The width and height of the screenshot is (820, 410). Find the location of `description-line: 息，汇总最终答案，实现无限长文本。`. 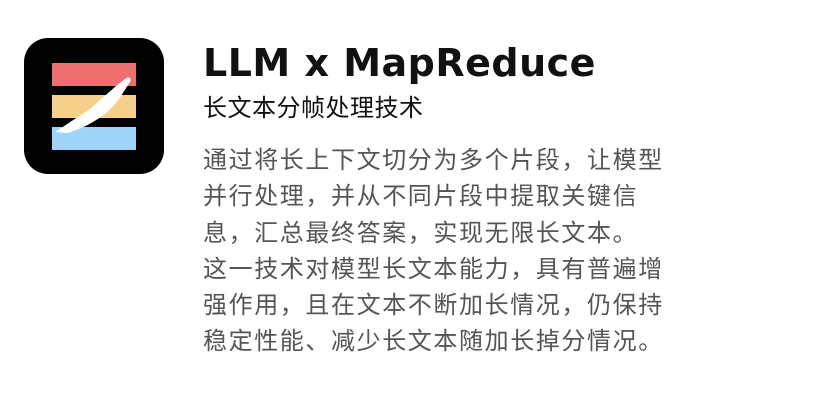

description-line: 息，汇总最终答案，实现无限长文本。 is located at coordinates (421, 232).